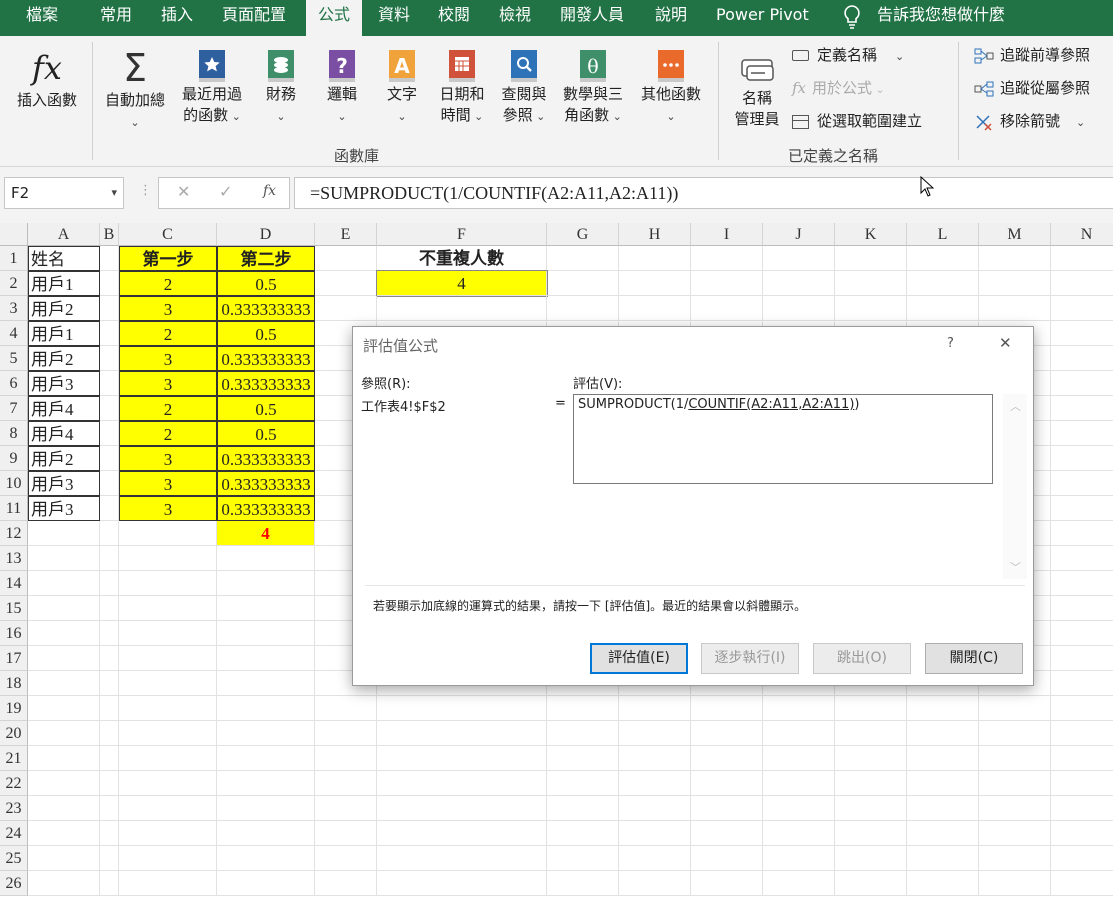 This screenshot has height=901, width=1113. I want to click on cell-d24, so click(266, 833).